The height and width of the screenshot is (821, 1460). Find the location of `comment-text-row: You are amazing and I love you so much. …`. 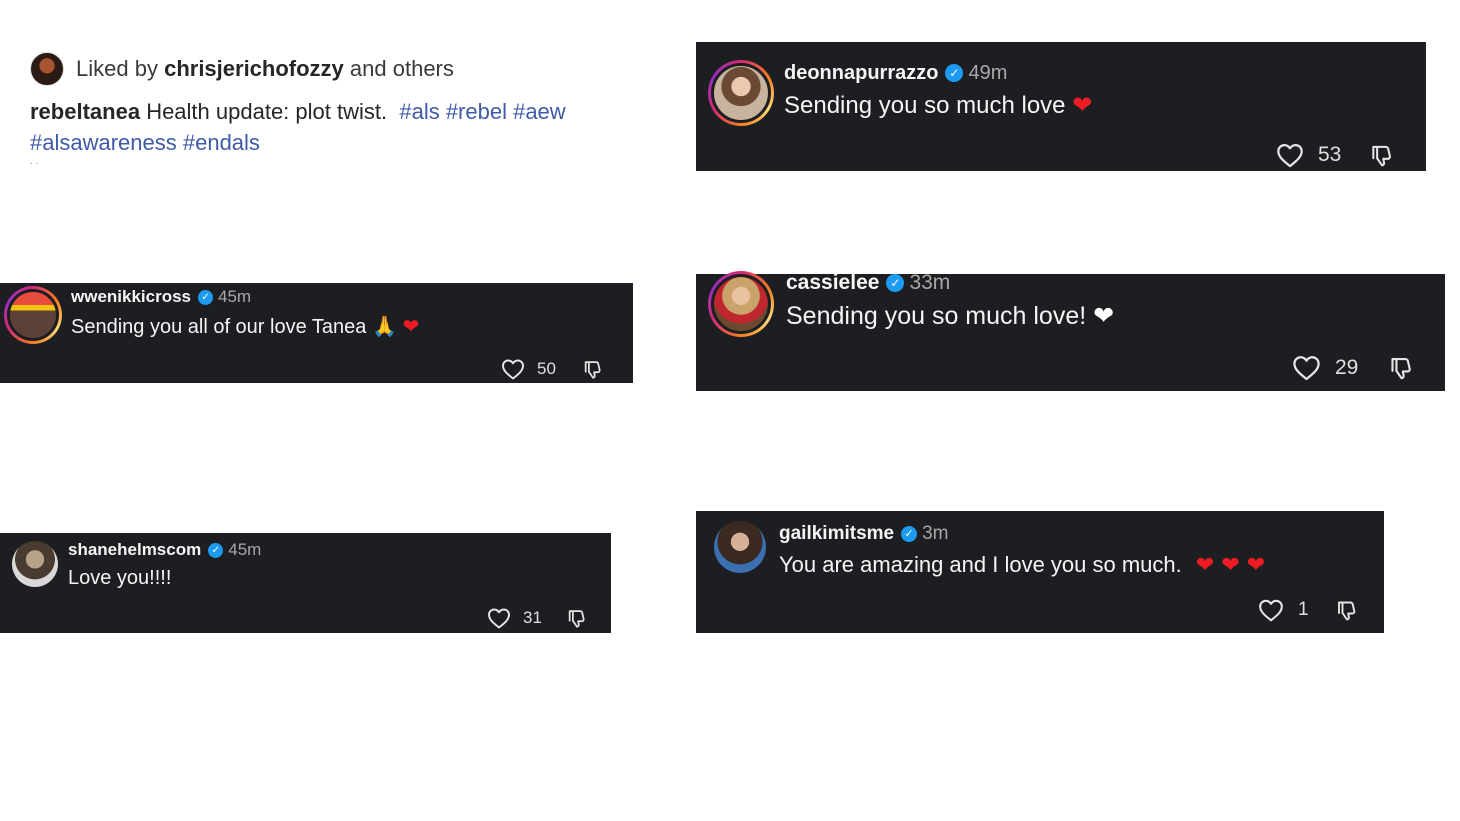

comment-text-row: You are amazing and I love you so much. … is located at coordinates (1022, 565).